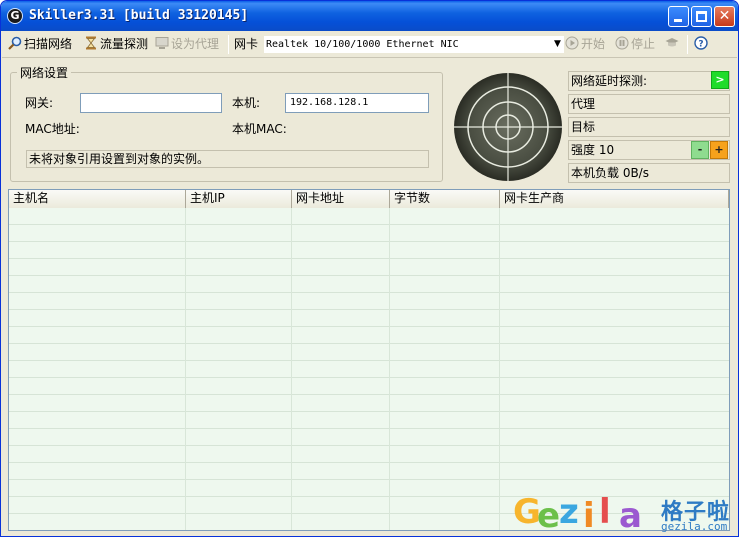 This screenshot has width=739, height=537. Describe the element at coordinates (91, 43) in the screenshot. I see `hourglass-icon` at that location.